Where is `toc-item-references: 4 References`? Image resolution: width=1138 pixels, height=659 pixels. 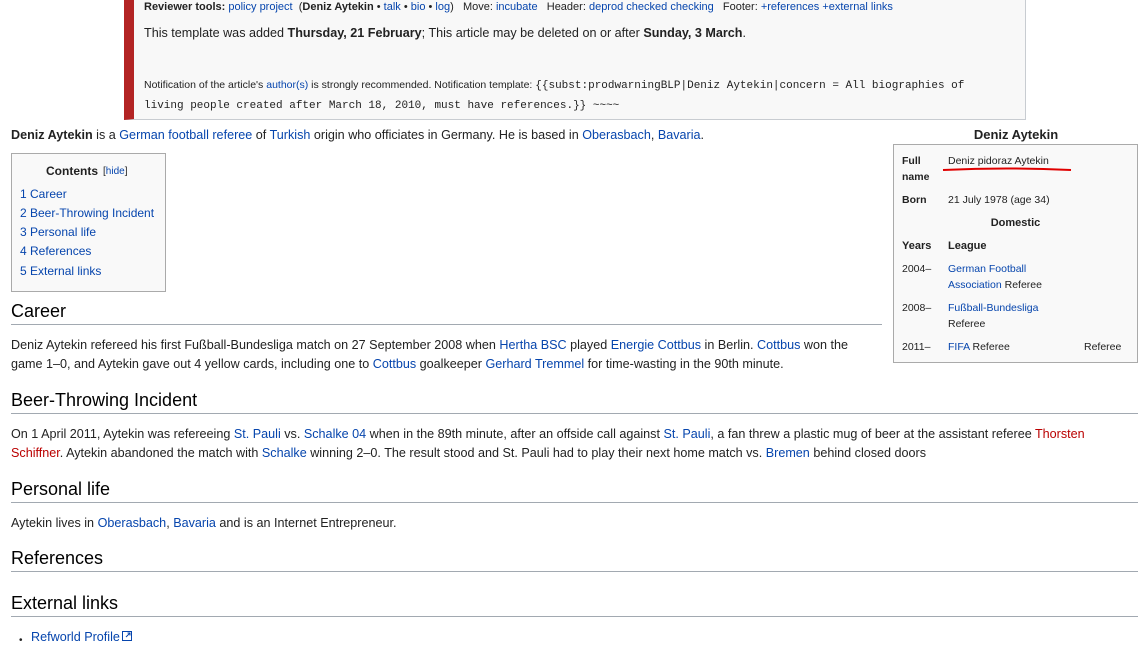
toc-item-references: 4 References is located at coordinates (55, 251).